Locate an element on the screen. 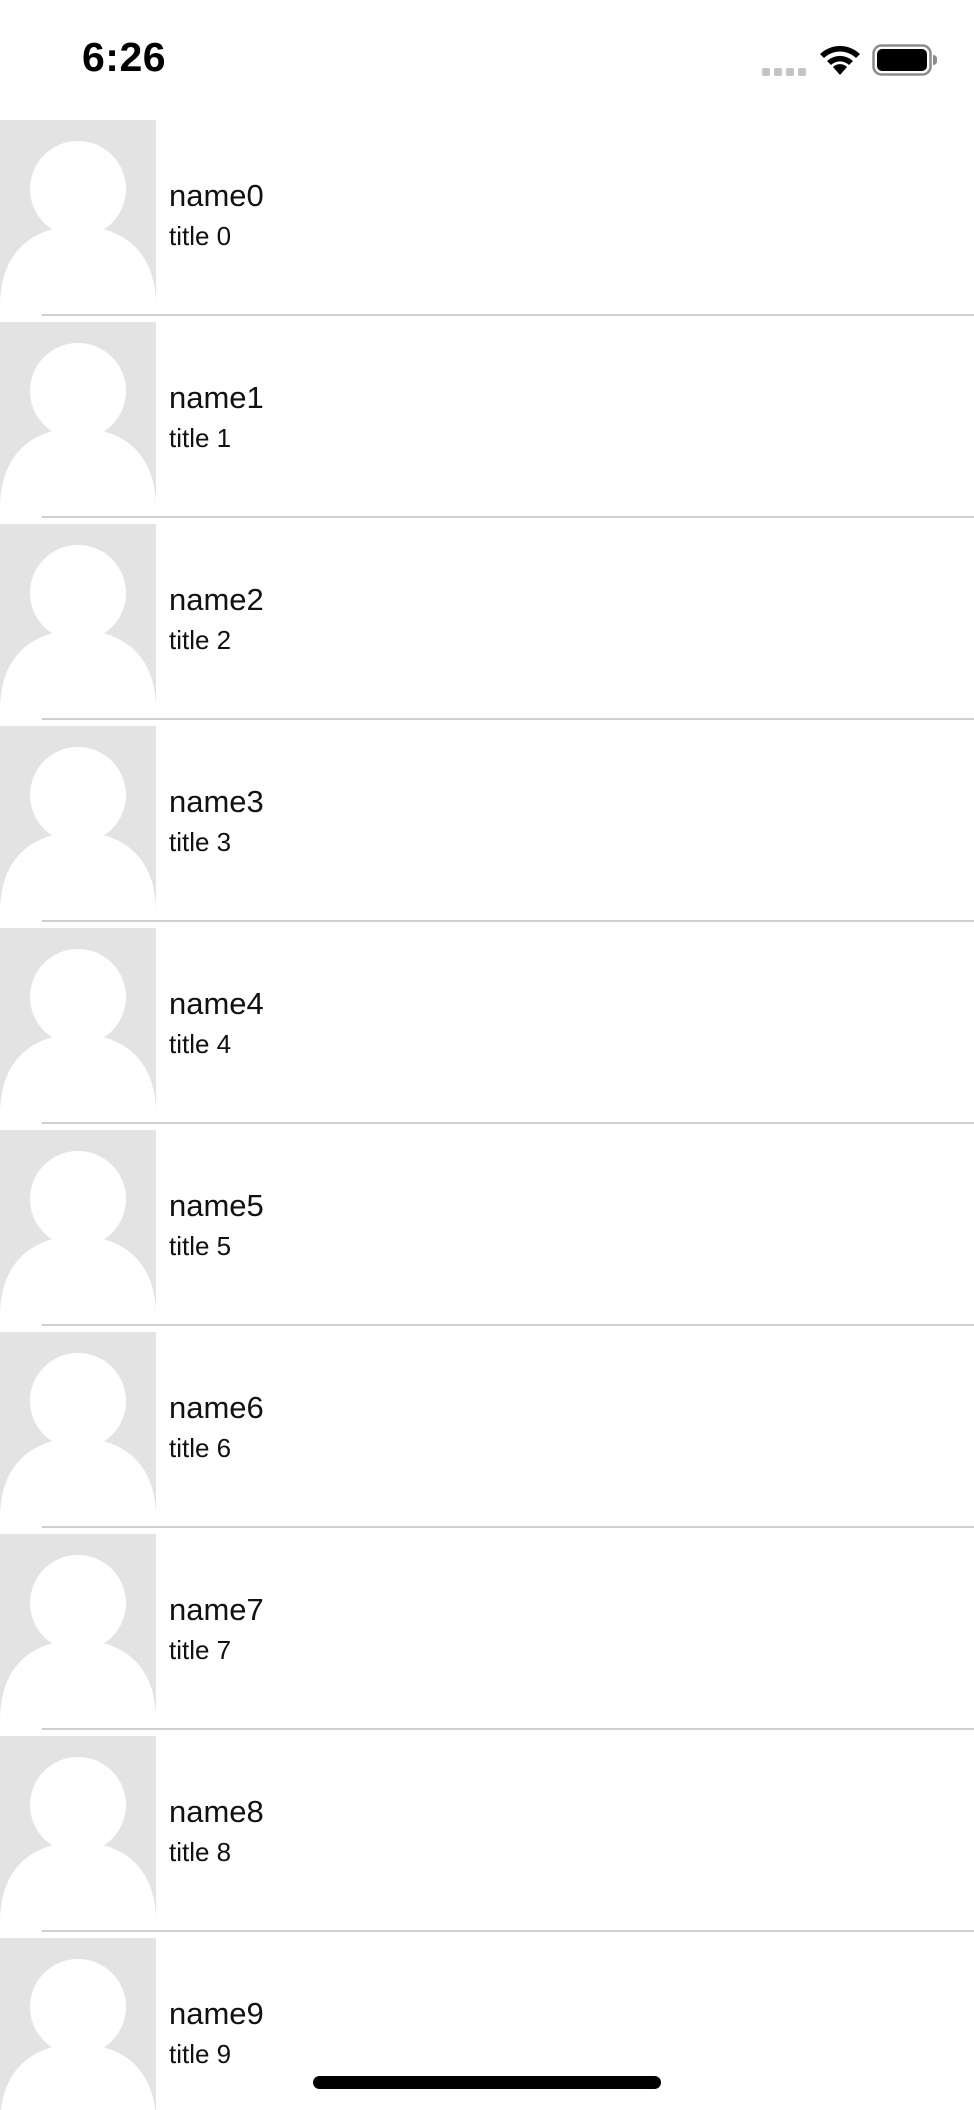  contact-title: title 6 is located at coordinates (200, 1448).